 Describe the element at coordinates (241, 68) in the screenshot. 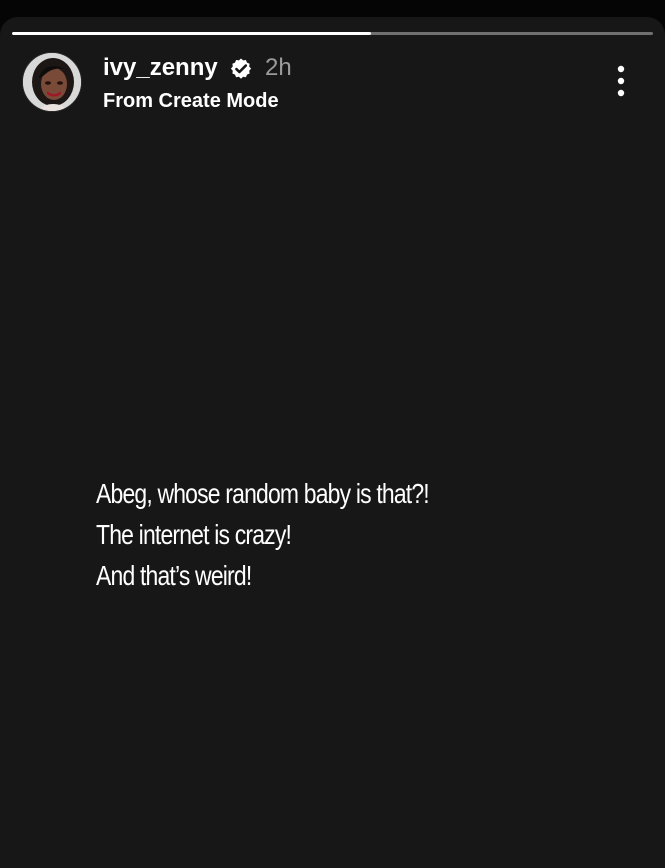

I see `verified-badge-icon` at that location.